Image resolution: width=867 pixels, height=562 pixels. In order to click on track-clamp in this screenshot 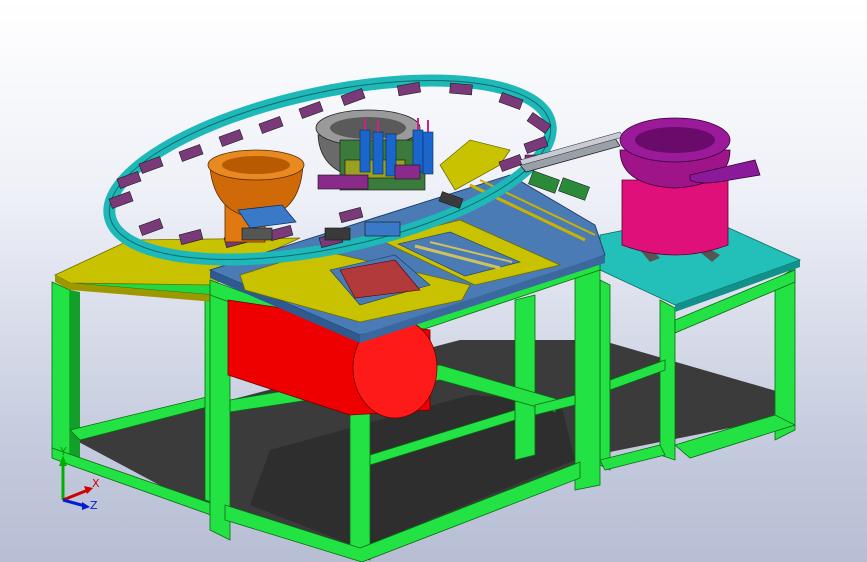, I will do `click(257, 234)`.